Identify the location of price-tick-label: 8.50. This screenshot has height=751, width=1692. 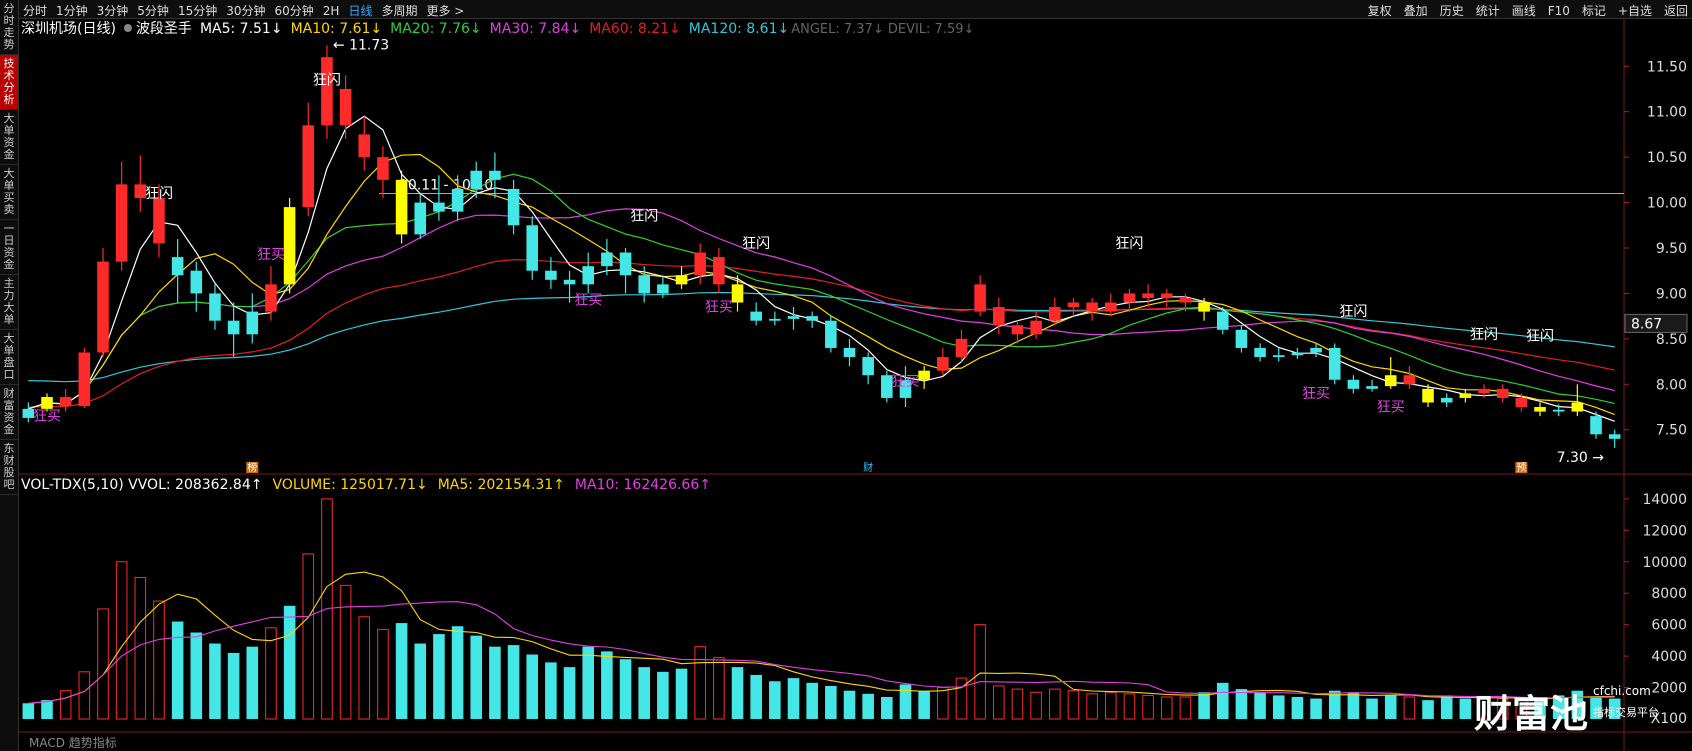
(1671, 340).